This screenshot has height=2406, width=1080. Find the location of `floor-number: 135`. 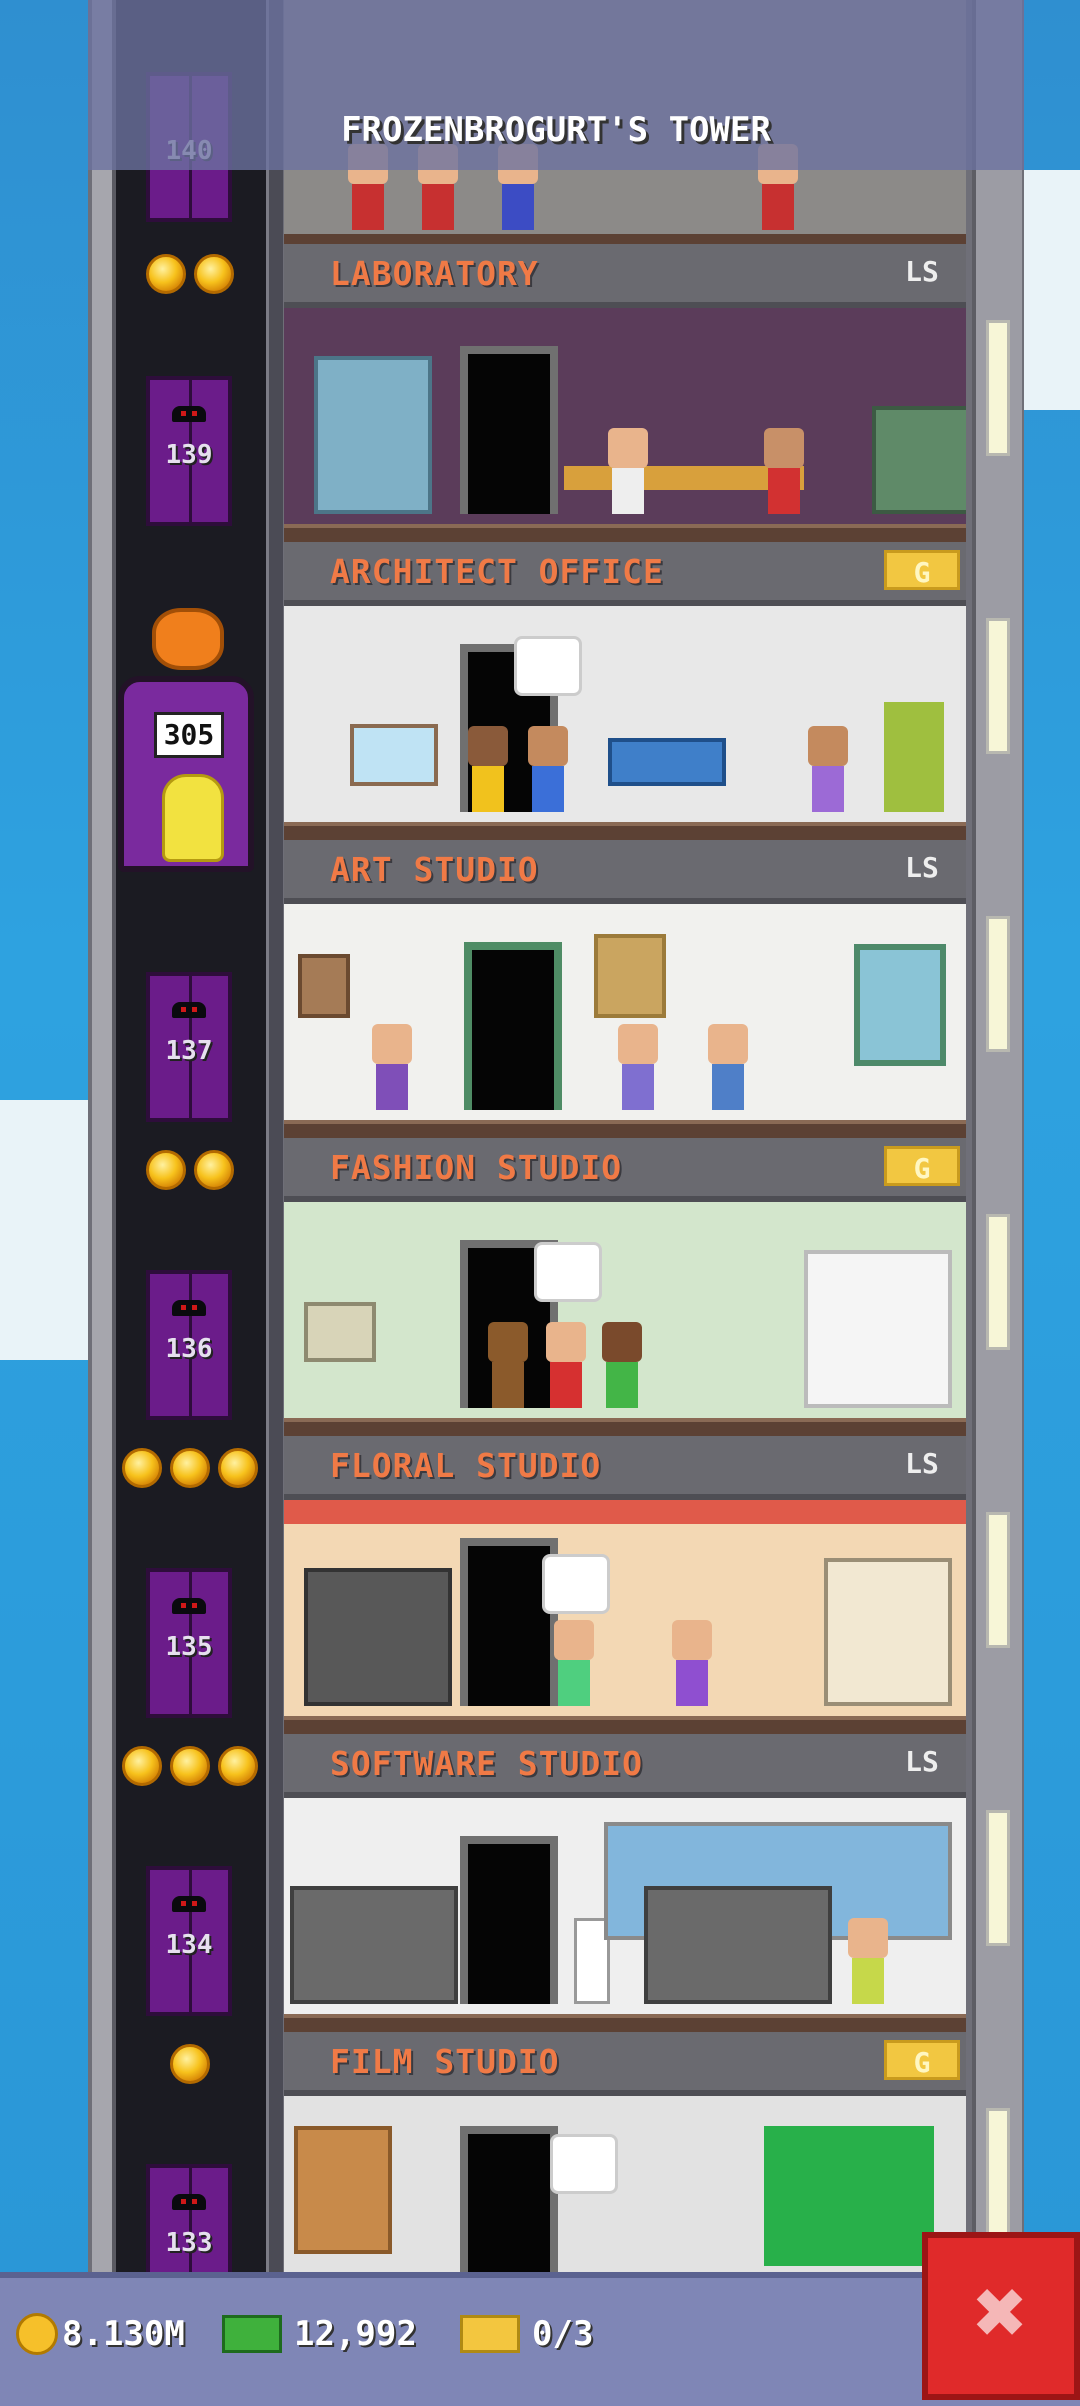

floor-number: 135 is located at coordinates (189, 1647).